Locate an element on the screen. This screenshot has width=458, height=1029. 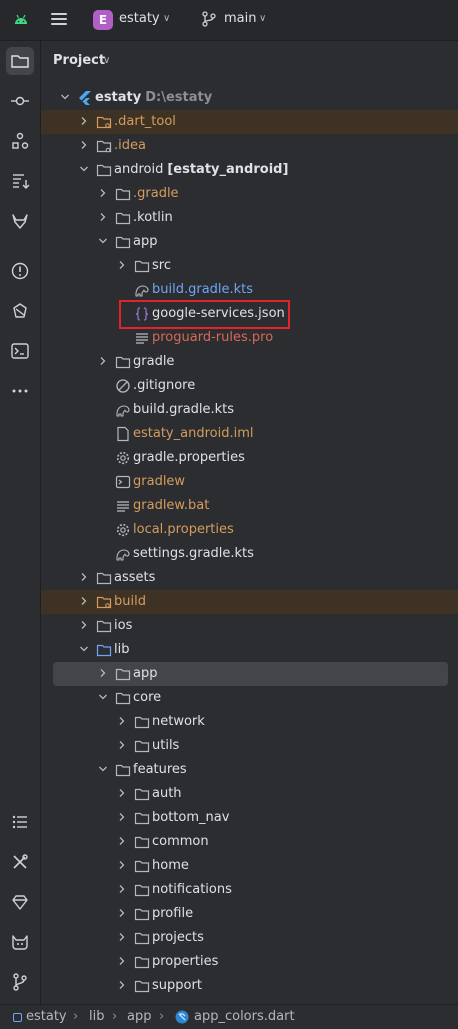
gem-icon is located at coordinates (20, 902).